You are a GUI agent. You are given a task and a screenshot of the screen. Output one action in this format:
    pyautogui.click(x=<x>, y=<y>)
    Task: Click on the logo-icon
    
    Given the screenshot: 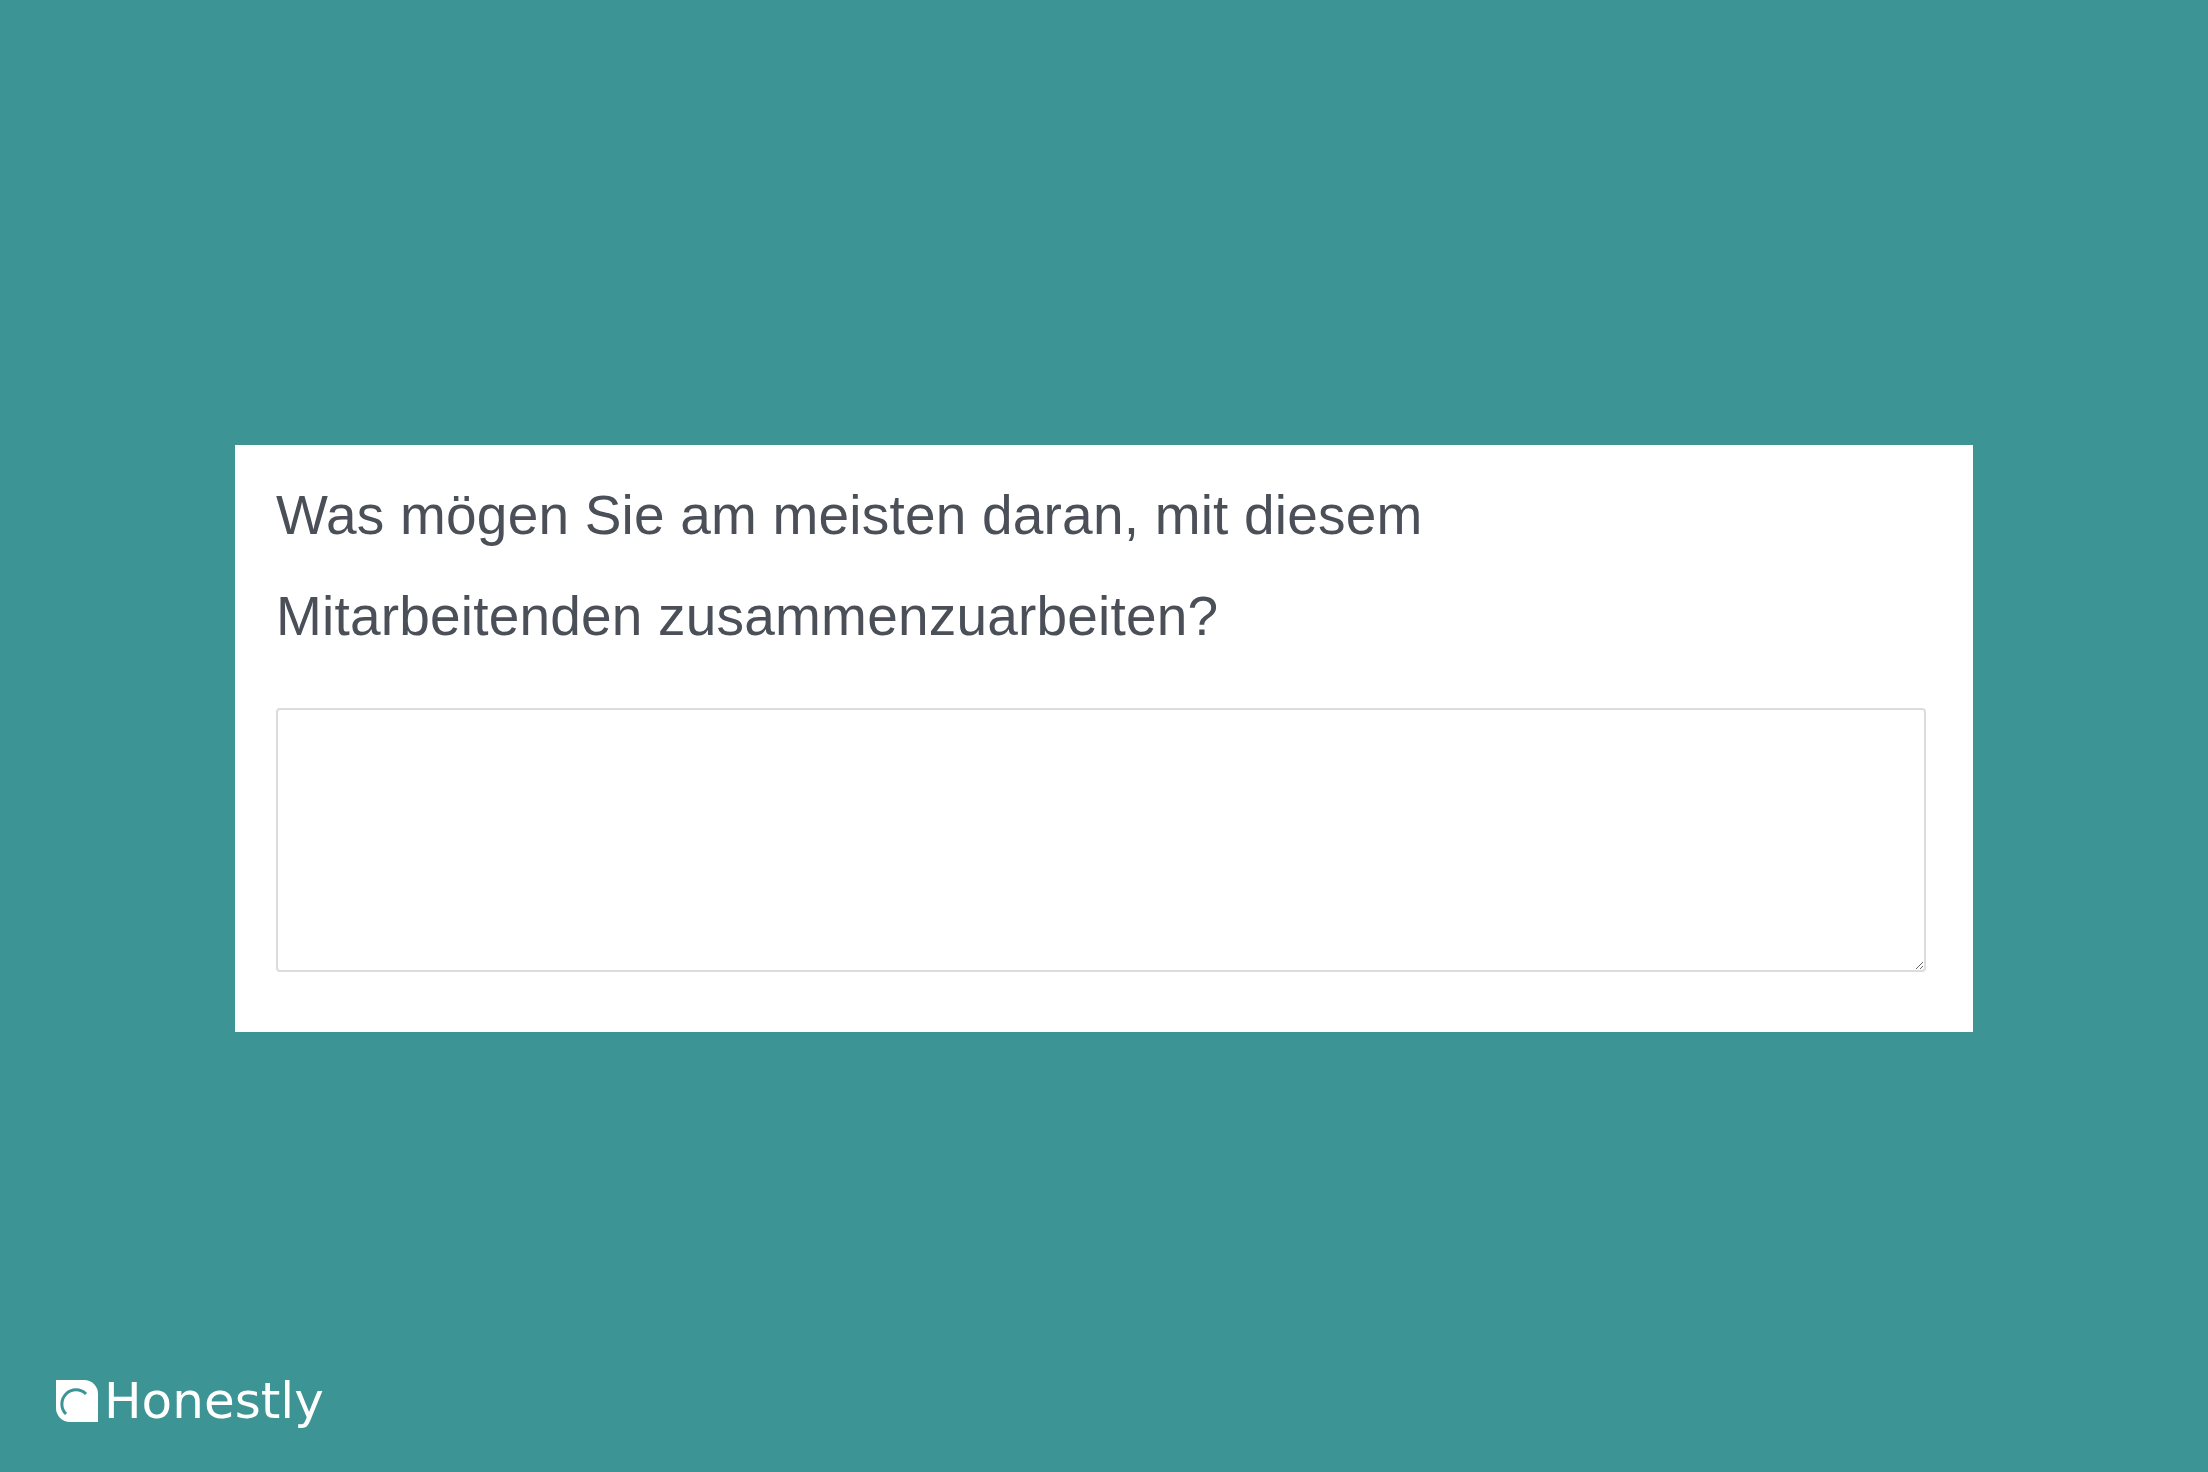 What is the action you would take?
    pyautogui.click(x=77, y=1401)
    